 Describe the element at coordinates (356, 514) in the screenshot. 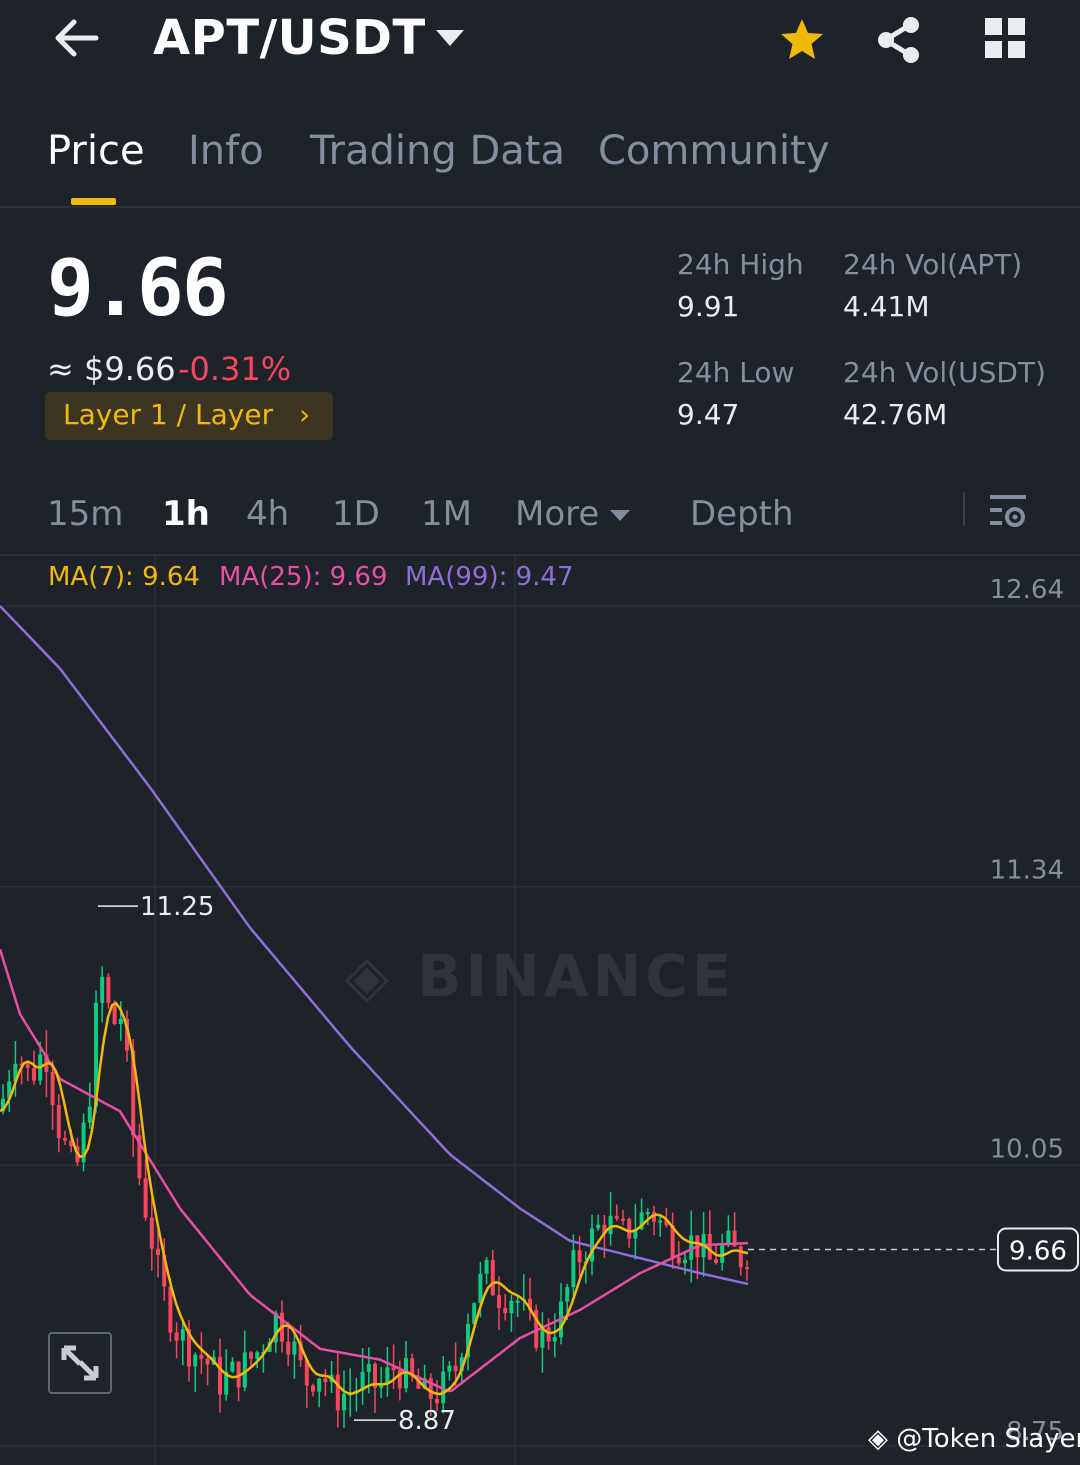

I see `interval-1d: 1D` at that location.